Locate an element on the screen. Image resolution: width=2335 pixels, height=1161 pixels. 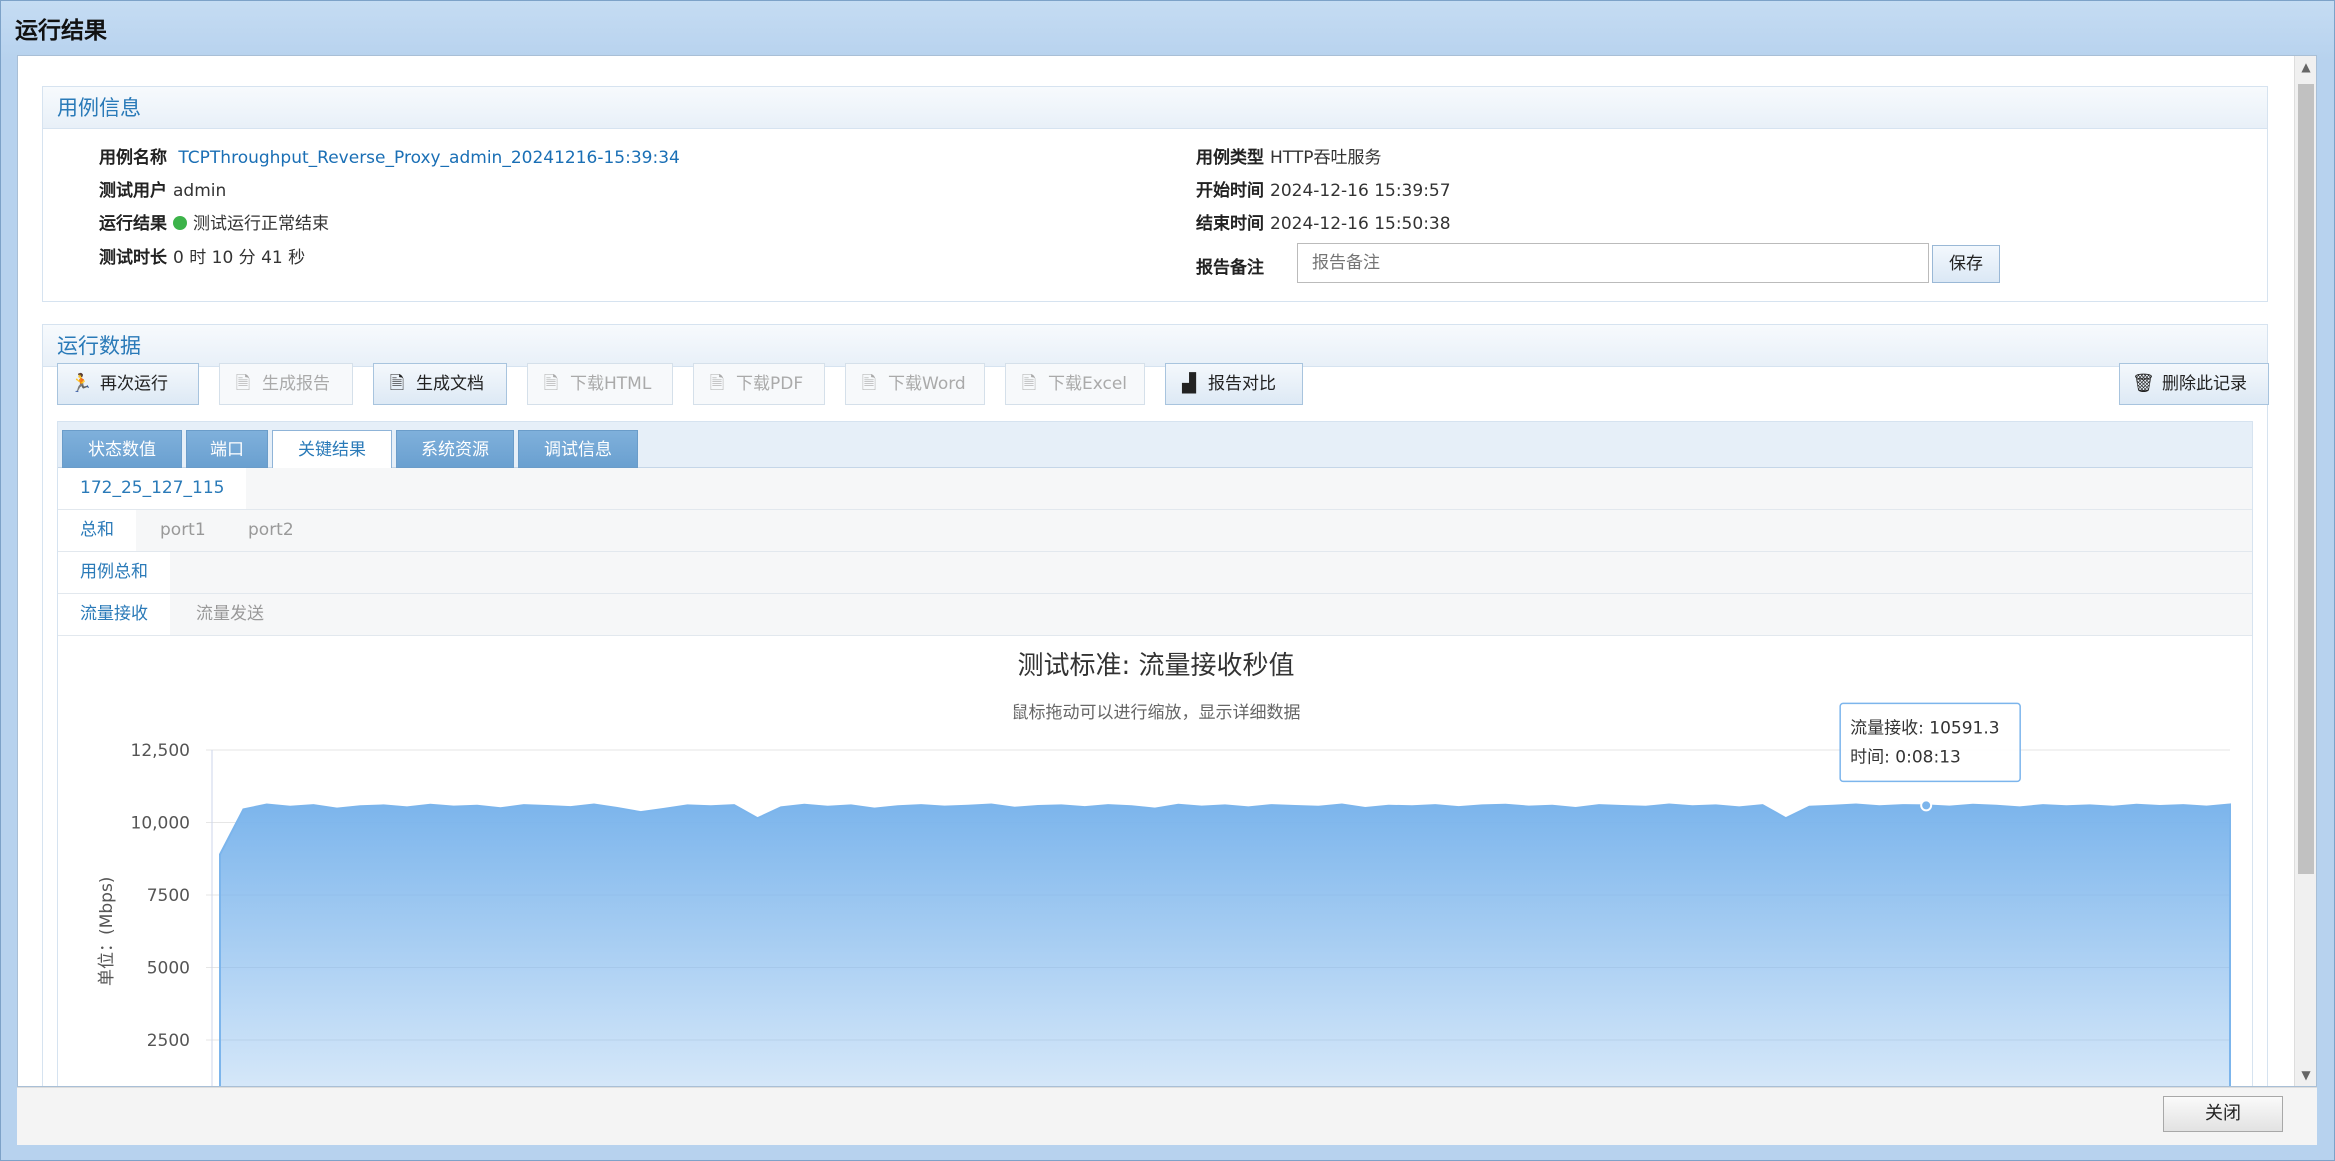
report-note-label: 报告备注 is located at coordinates (1230, 268).